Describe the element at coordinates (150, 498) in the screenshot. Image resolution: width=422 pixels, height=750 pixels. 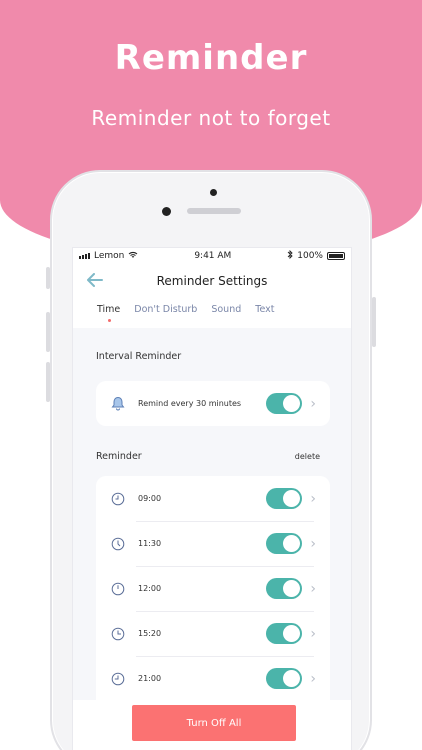
I see `reminder-time: 09:00` at that location.